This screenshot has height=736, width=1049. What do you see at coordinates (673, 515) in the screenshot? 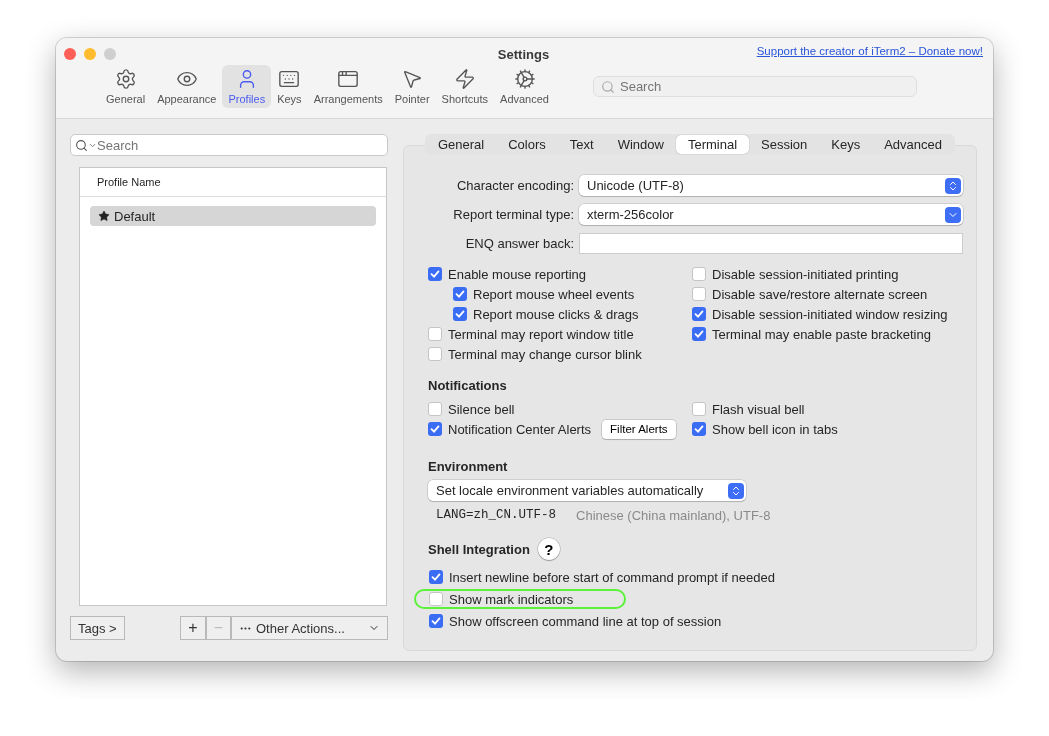
I see `locale-description: Chinese (China mainland), UTF-8` at bounding box center [673, 515].